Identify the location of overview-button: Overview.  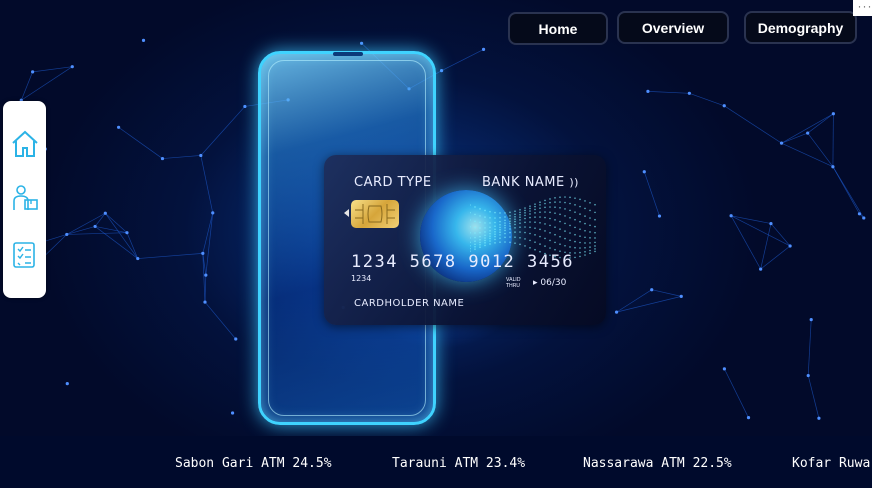
(673, 27).